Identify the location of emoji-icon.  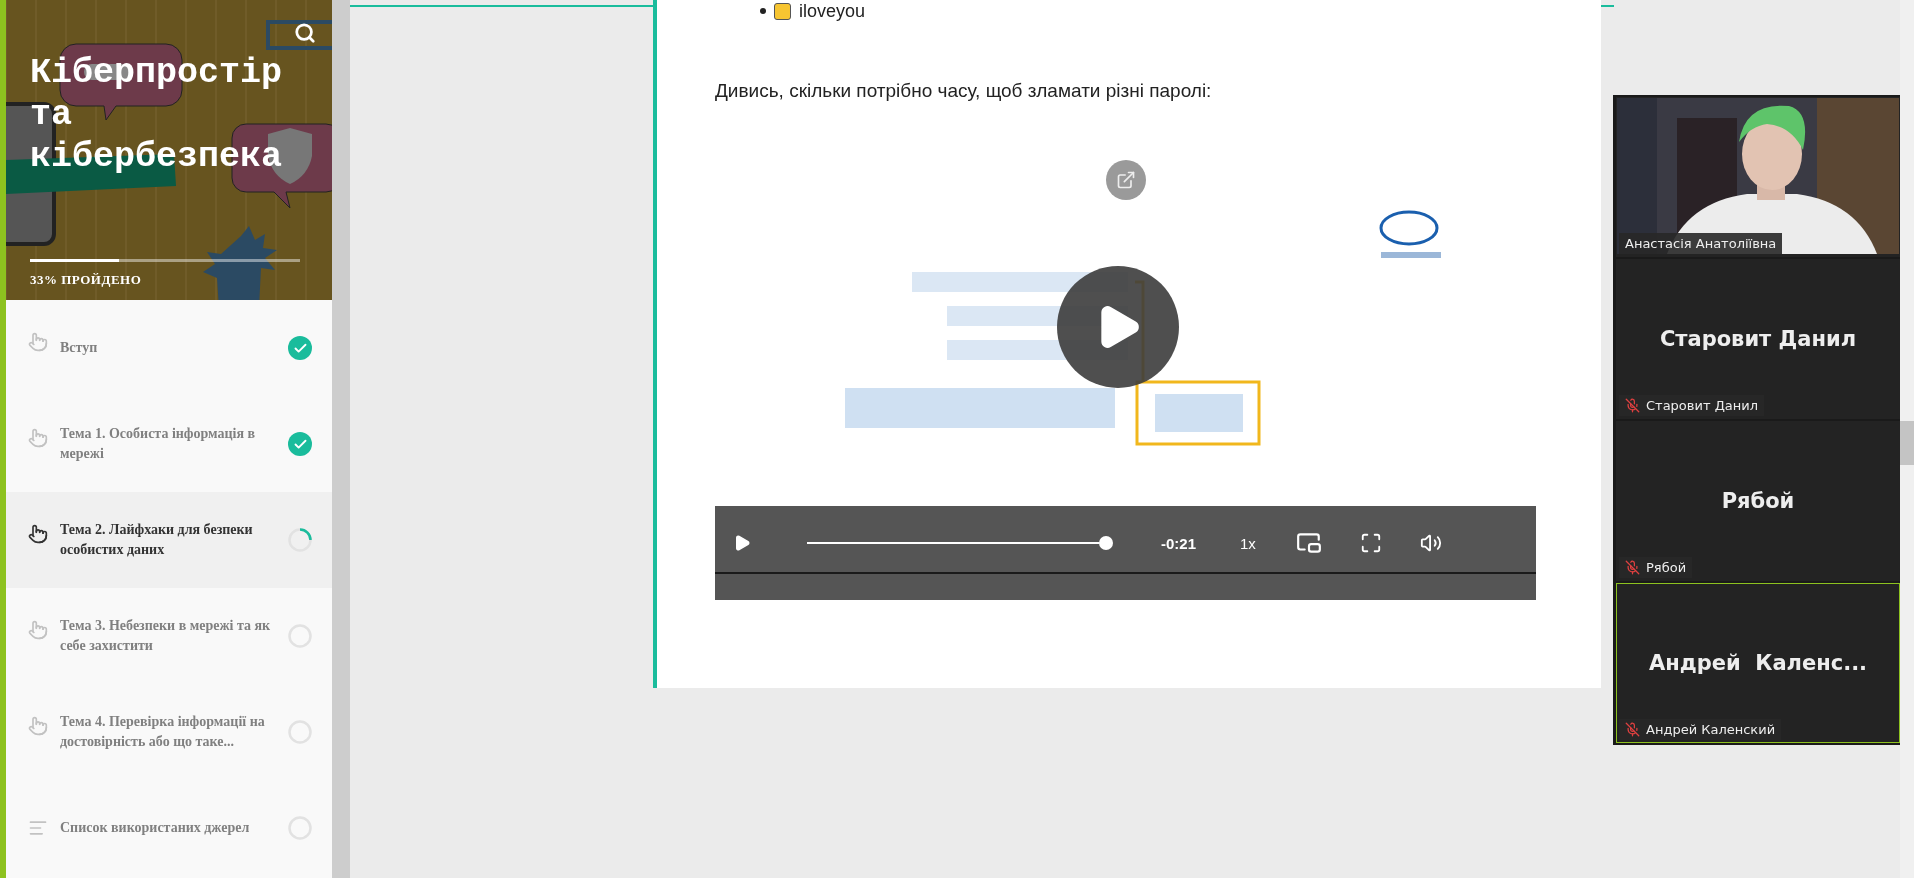
(782, 11).